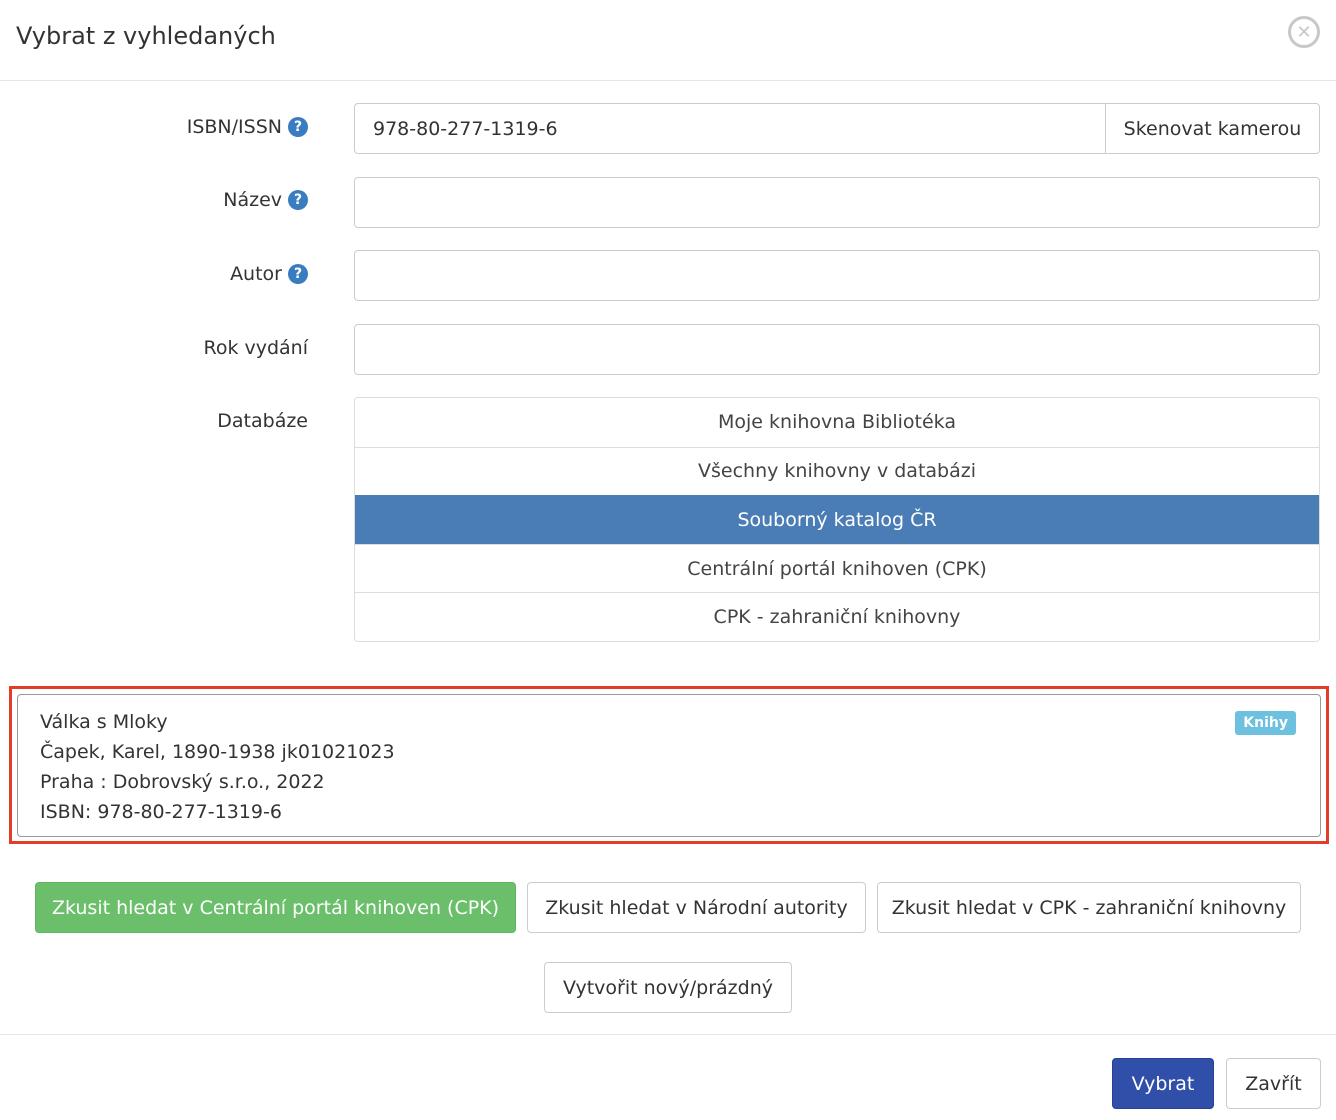 This screenshot has width=1336, height=1120. I want to click on isbn-label-row: ISBN/ISSN ?, so click(247, 127).